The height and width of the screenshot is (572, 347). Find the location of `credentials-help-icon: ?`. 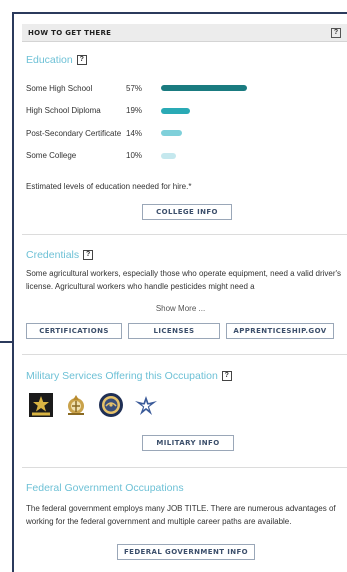

credentials-help-icon: ? is located at coordinates (88, 255).